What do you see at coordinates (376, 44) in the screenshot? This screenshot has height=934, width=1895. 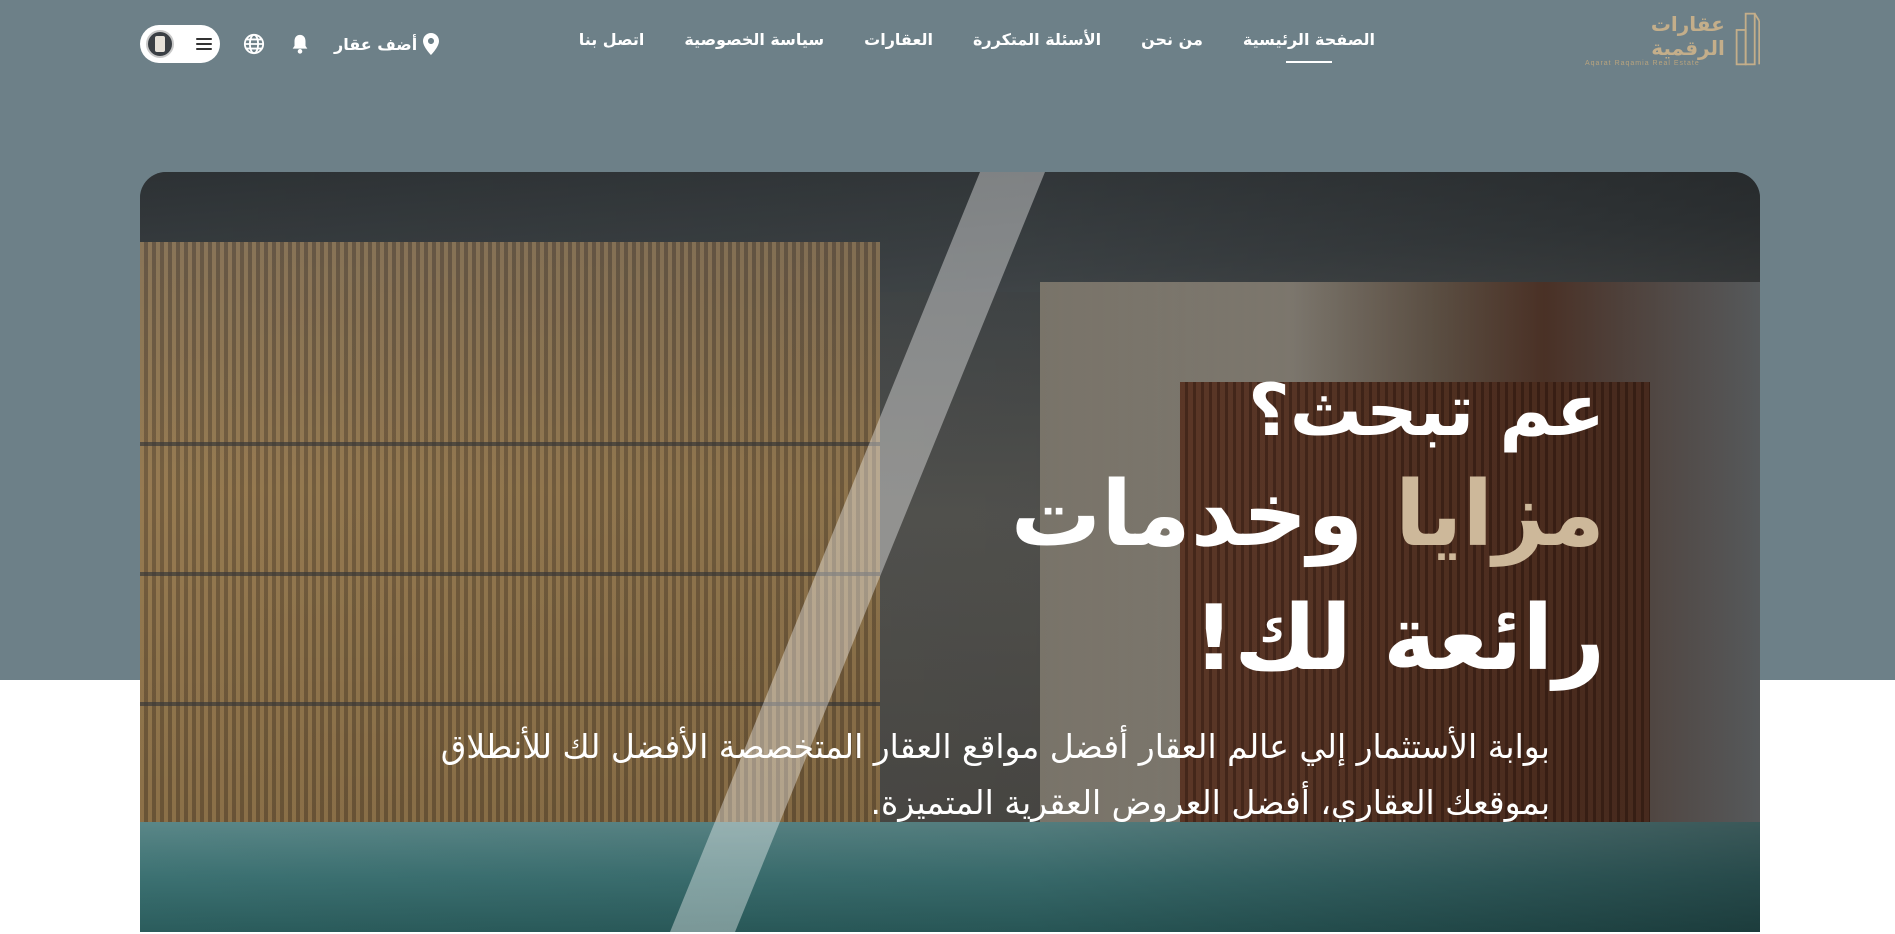 I see `add-property-label: أضف عقار` at bounding box center [376, 44].